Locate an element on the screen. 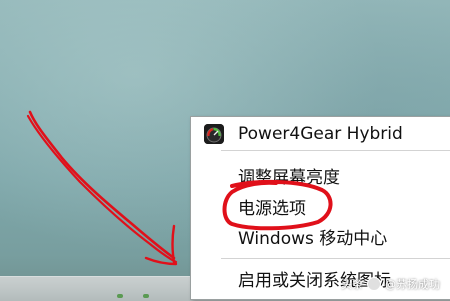  power4gear-icon is located at coordinates (214, 134).